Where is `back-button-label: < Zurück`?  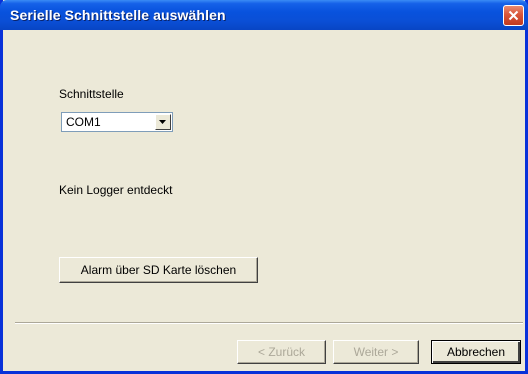 back-button-label: < Zurück is located at coordinates (281, 352).